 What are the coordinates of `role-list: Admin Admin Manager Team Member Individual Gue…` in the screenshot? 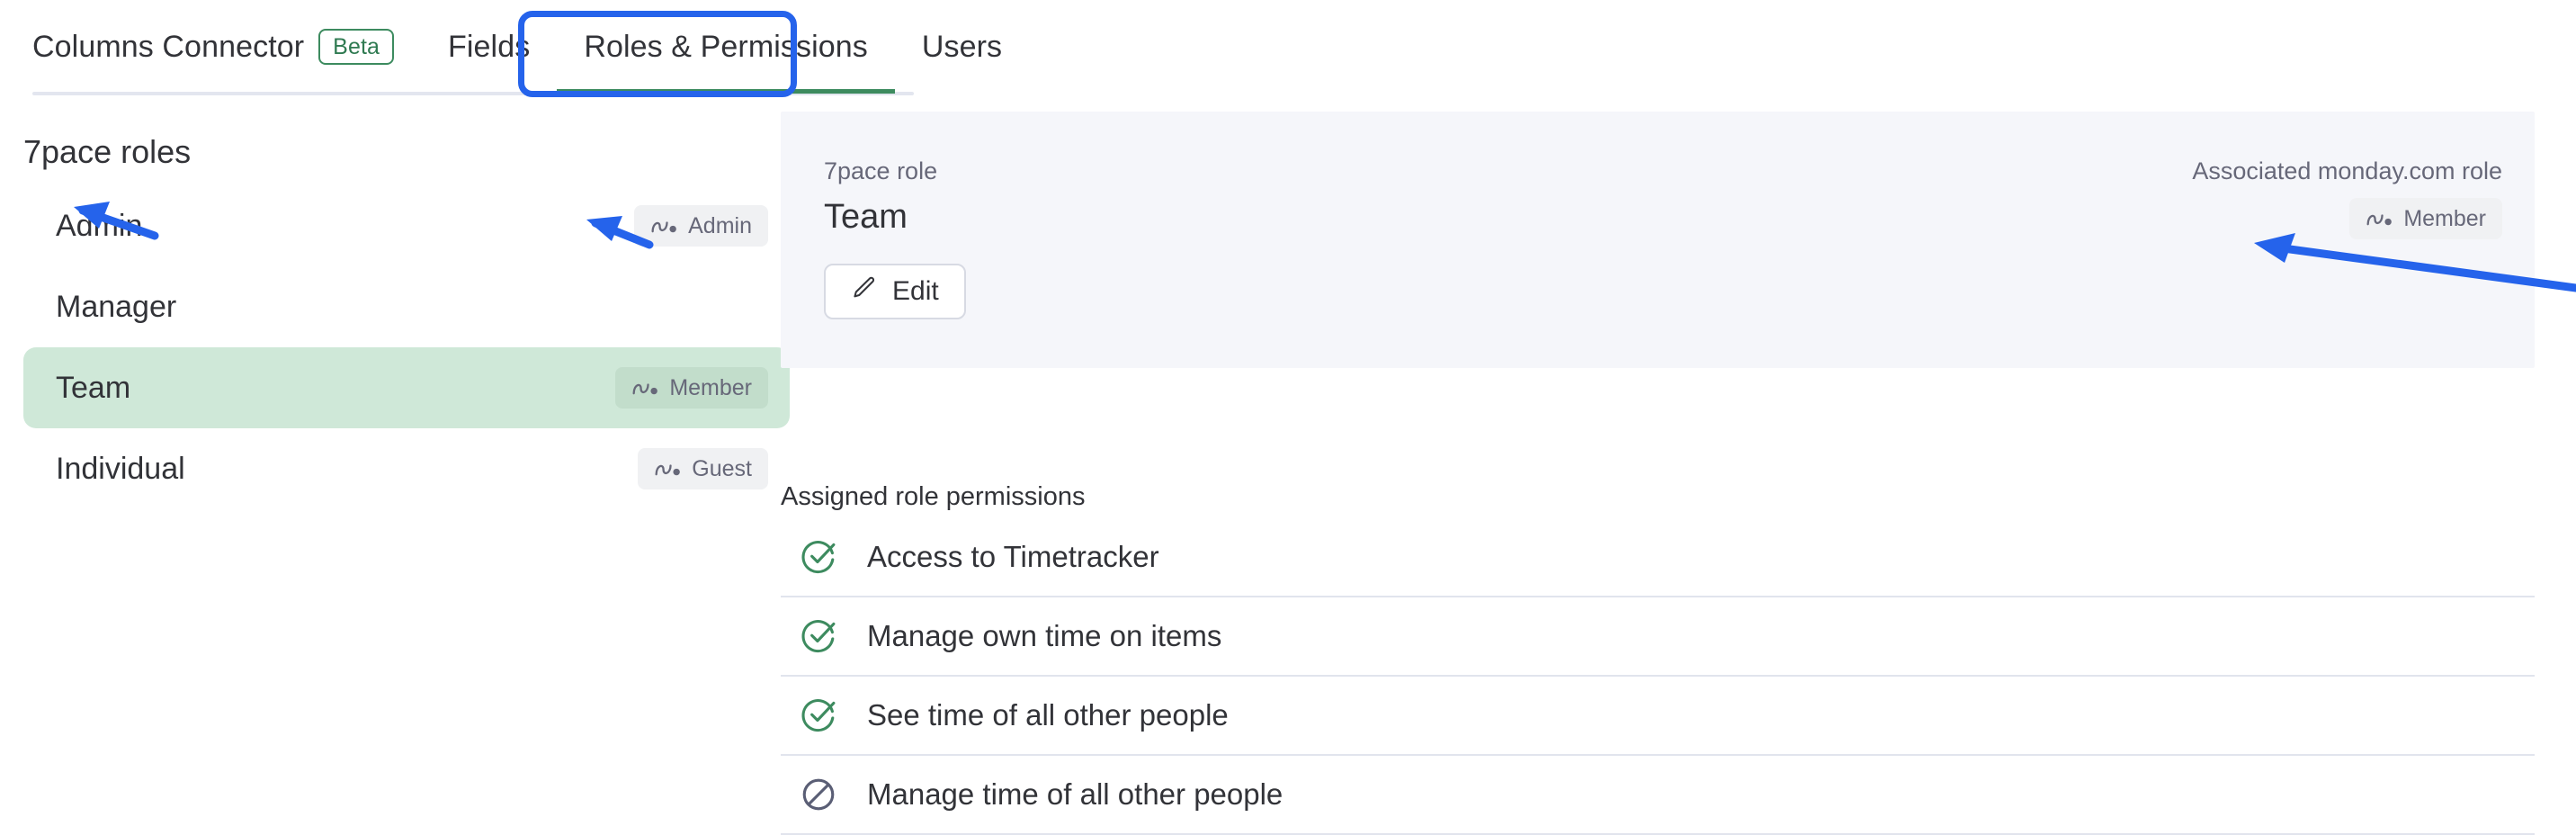 It's located at (406, 347).